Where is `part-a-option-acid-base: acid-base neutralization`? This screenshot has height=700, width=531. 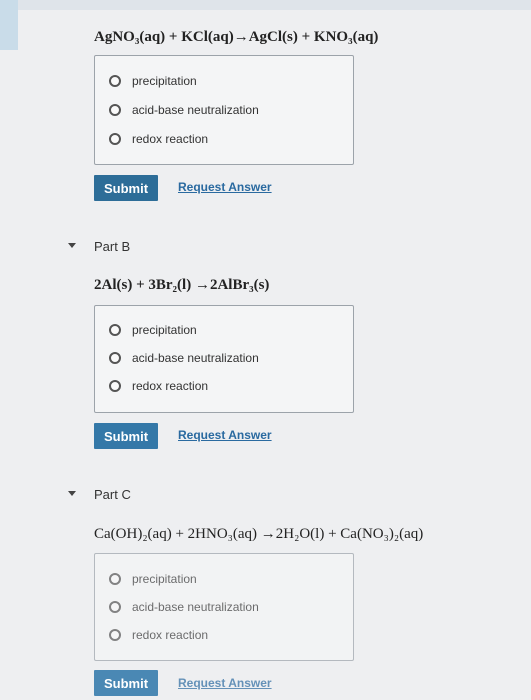
part-a-option-acid-base: acid-base neutralization is located at coordinates (184, 110).